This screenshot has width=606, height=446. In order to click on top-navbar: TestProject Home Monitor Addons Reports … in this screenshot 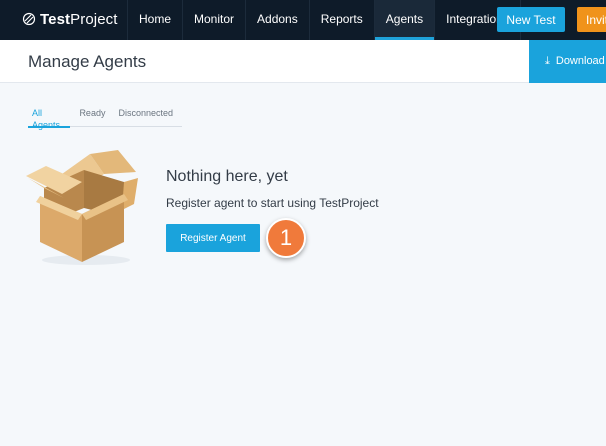, I will do `click(303, 20)`.